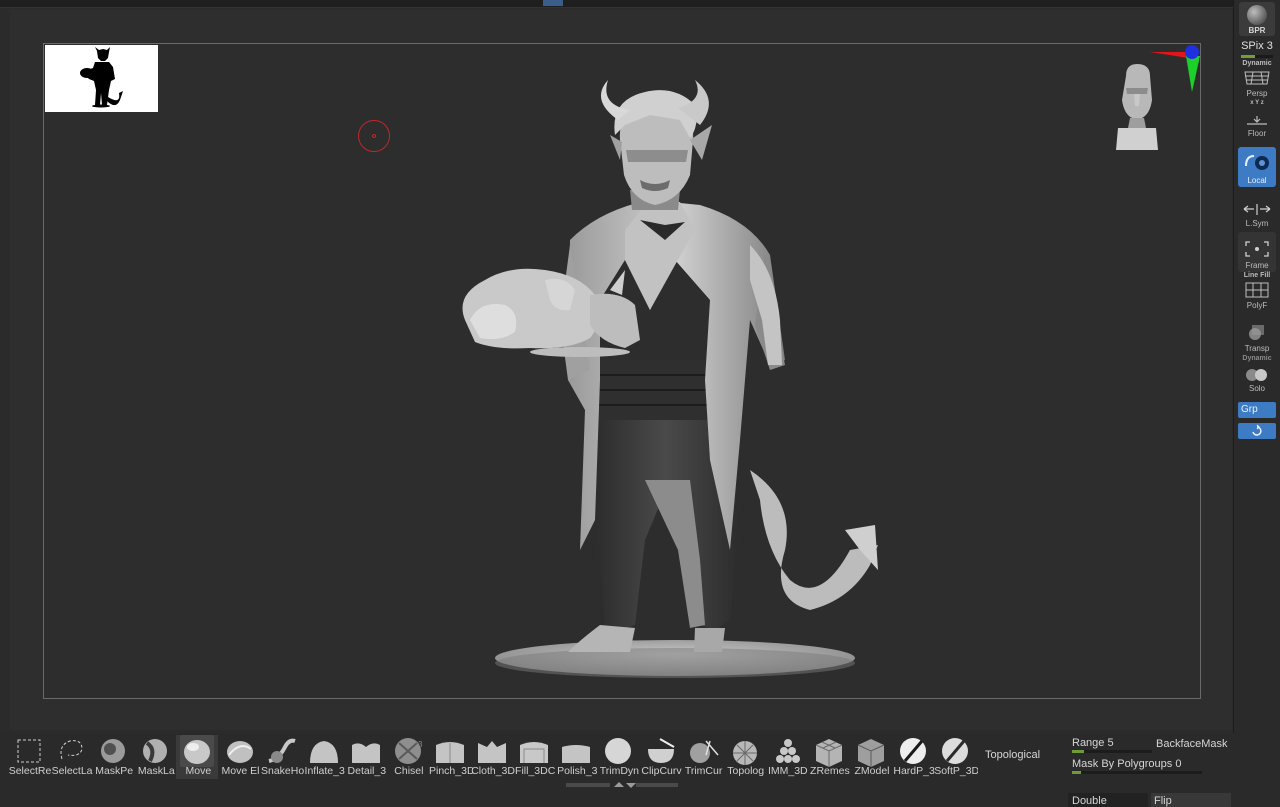 This screenshot has height=807, width=1280. What do you see at coordinates (1257, 249) in the screenshot?
I see `frame-icon` at bounding box center [1257, 249].